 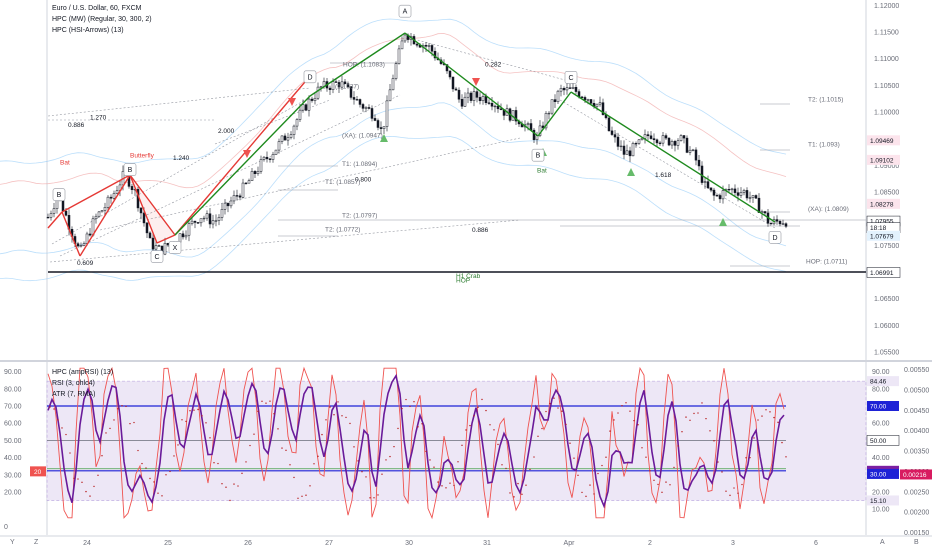 I want to click on price-badge: 1.07679, so click(x=883, y=235).